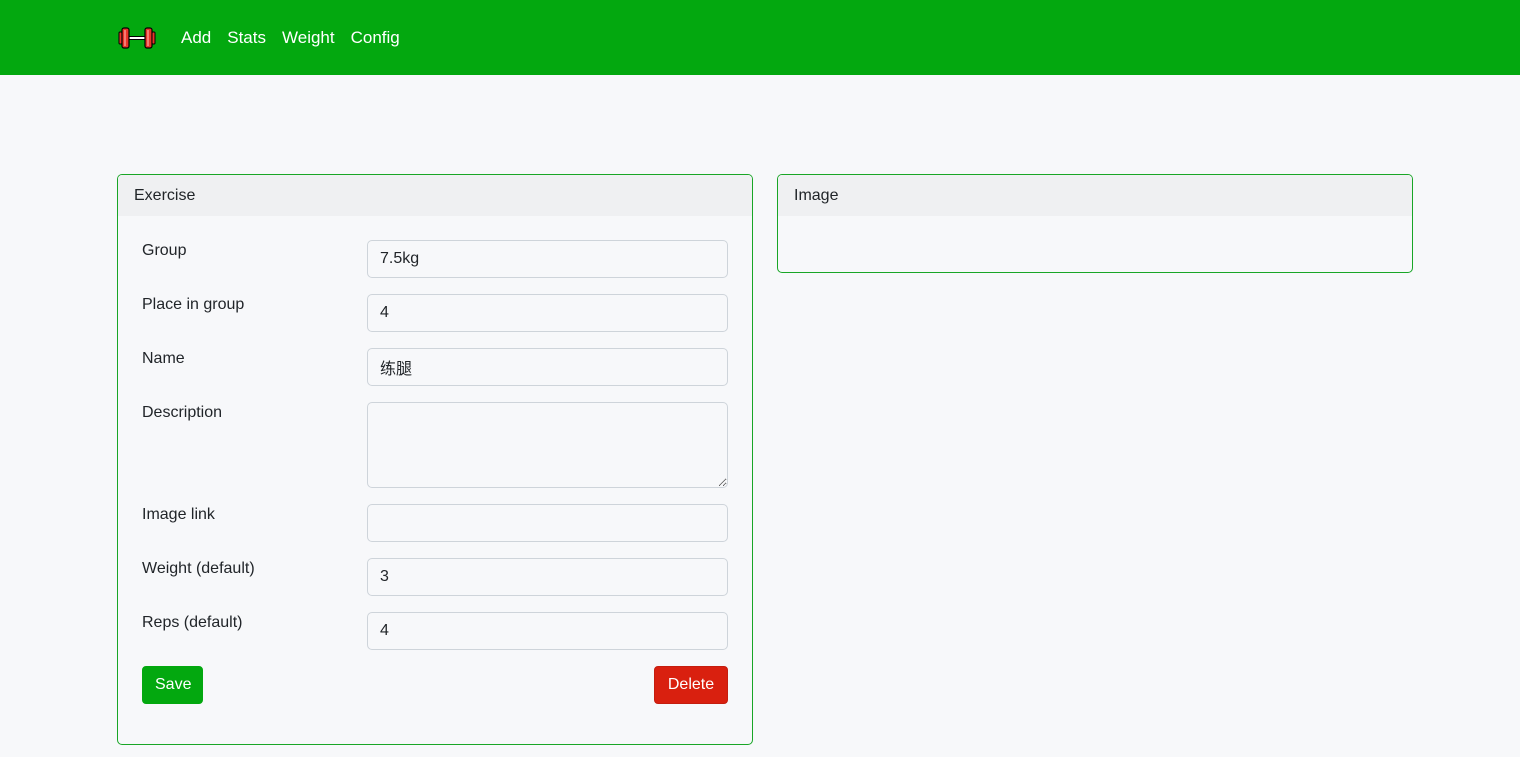  I want to click on reps-default-label: Reps (default), so click(192, 622).